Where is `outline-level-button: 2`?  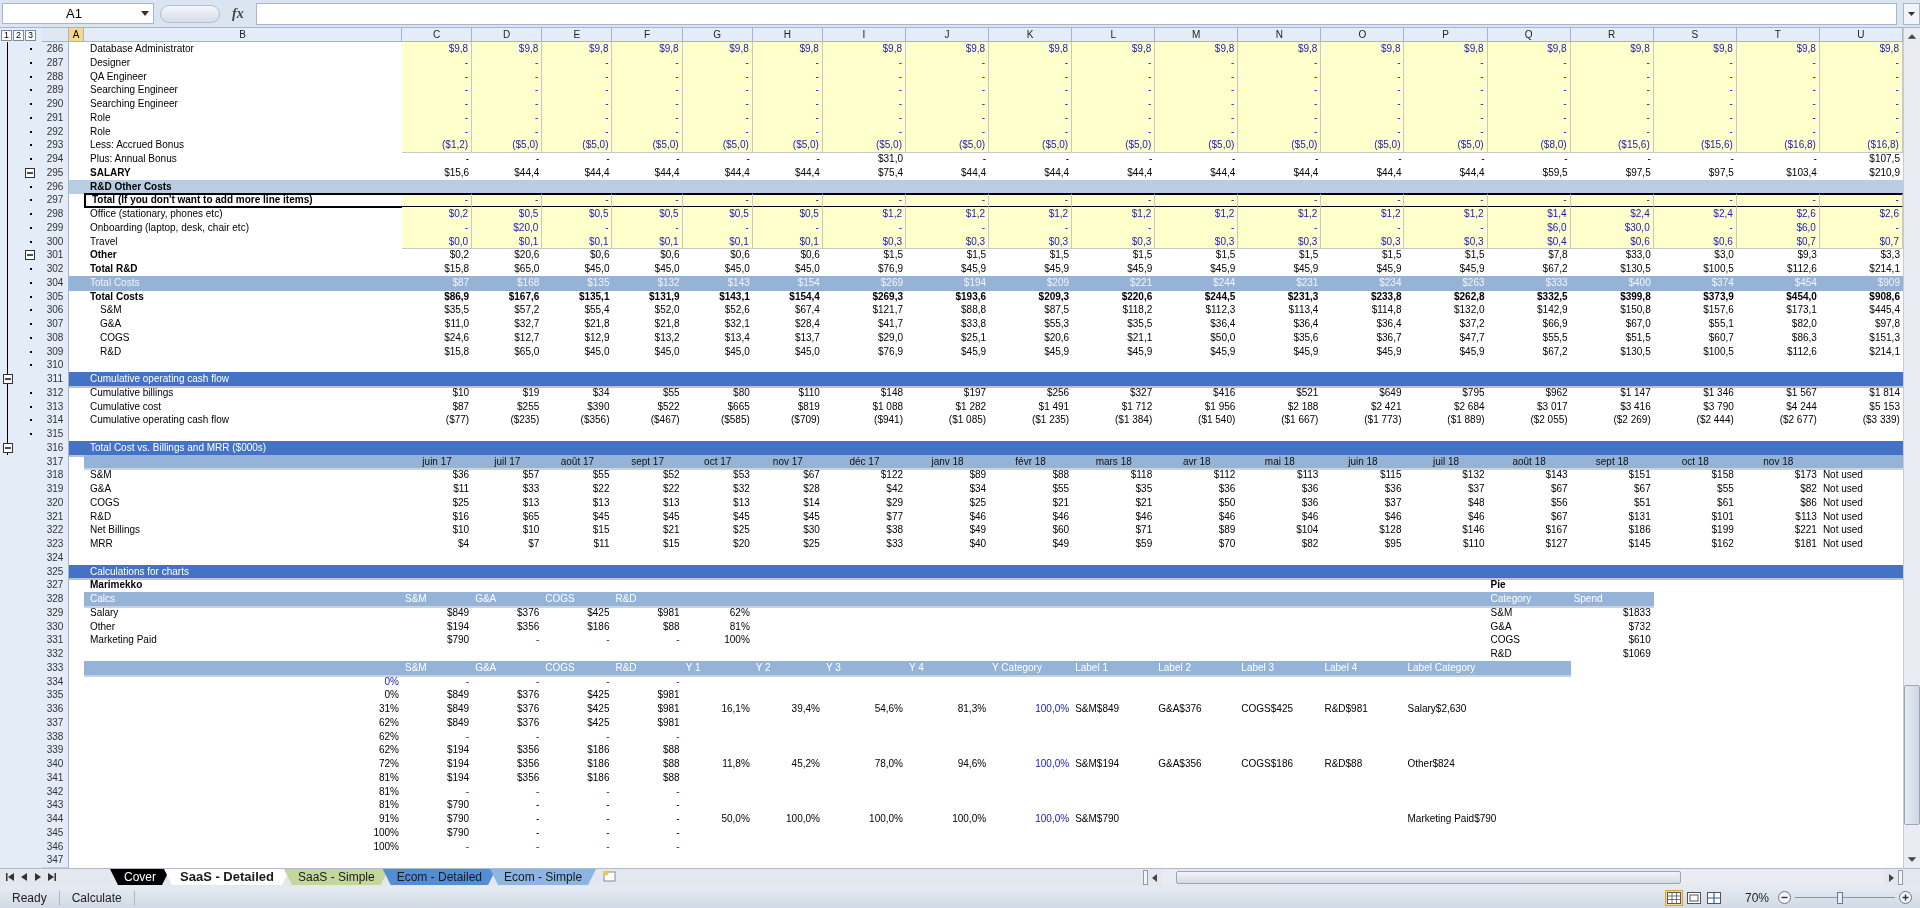
outline-level-button: 2 is located at coordinates (18, 35).